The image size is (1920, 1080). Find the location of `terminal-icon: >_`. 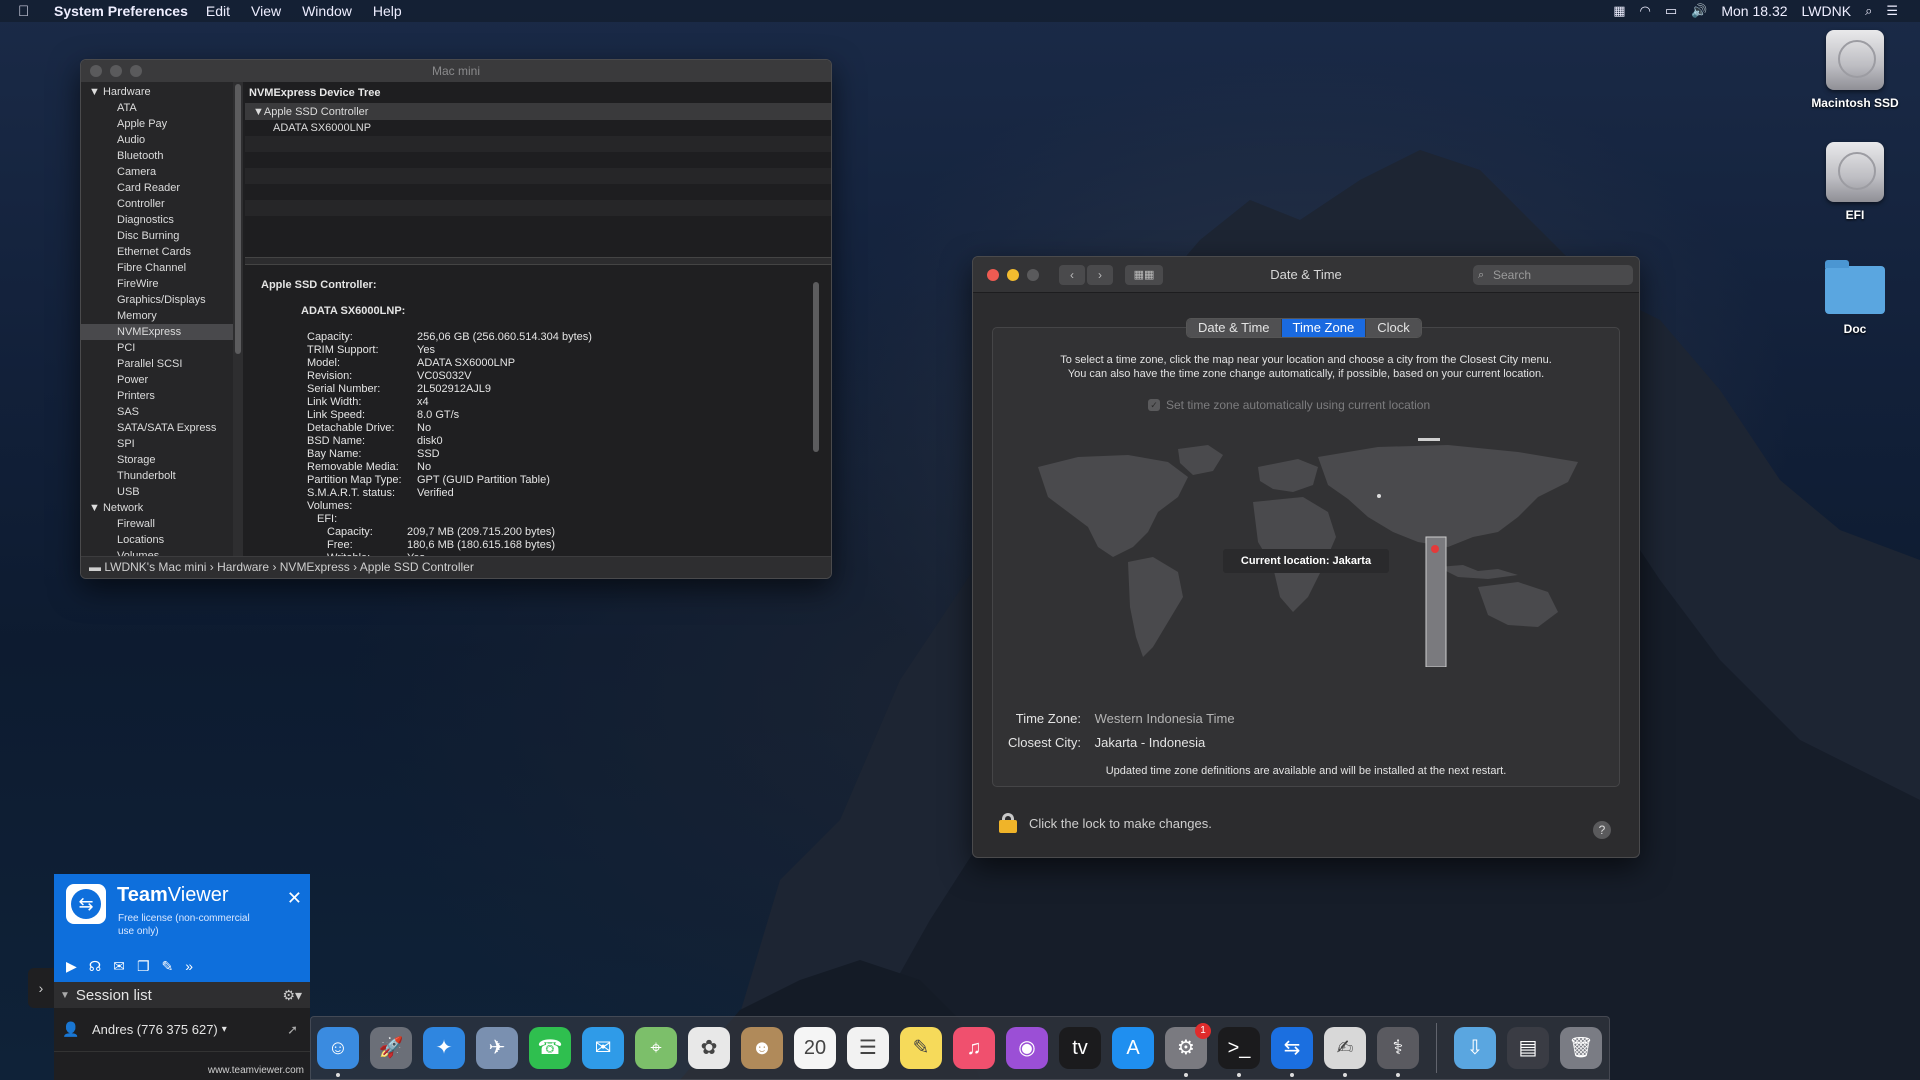

terminal-icon: >_ is located at coordinates (1239, 1052).